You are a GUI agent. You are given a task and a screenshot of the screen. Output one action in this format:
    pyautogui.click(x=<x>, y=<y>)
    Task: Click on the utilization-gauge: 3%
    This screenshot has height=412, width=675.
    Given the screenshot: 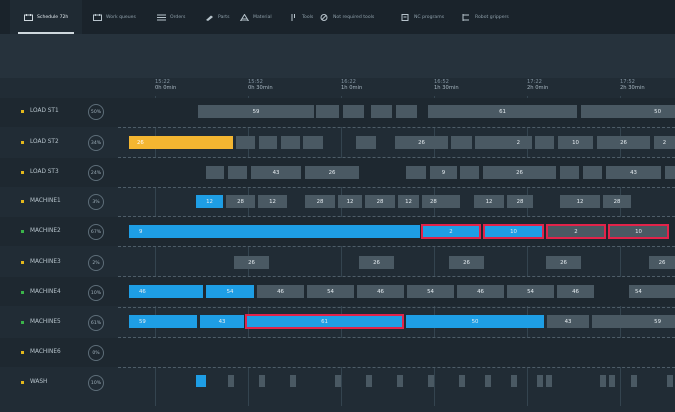 What is the action you would take?
    pyautogui.click(x=96, y=202)
    